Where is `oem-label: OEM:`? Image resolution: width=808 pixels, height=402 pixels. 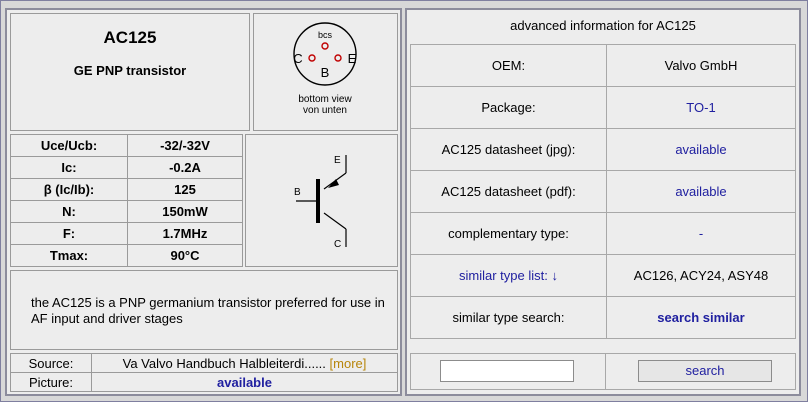
oem-label: OEM: is located at coordinates (508, 65).